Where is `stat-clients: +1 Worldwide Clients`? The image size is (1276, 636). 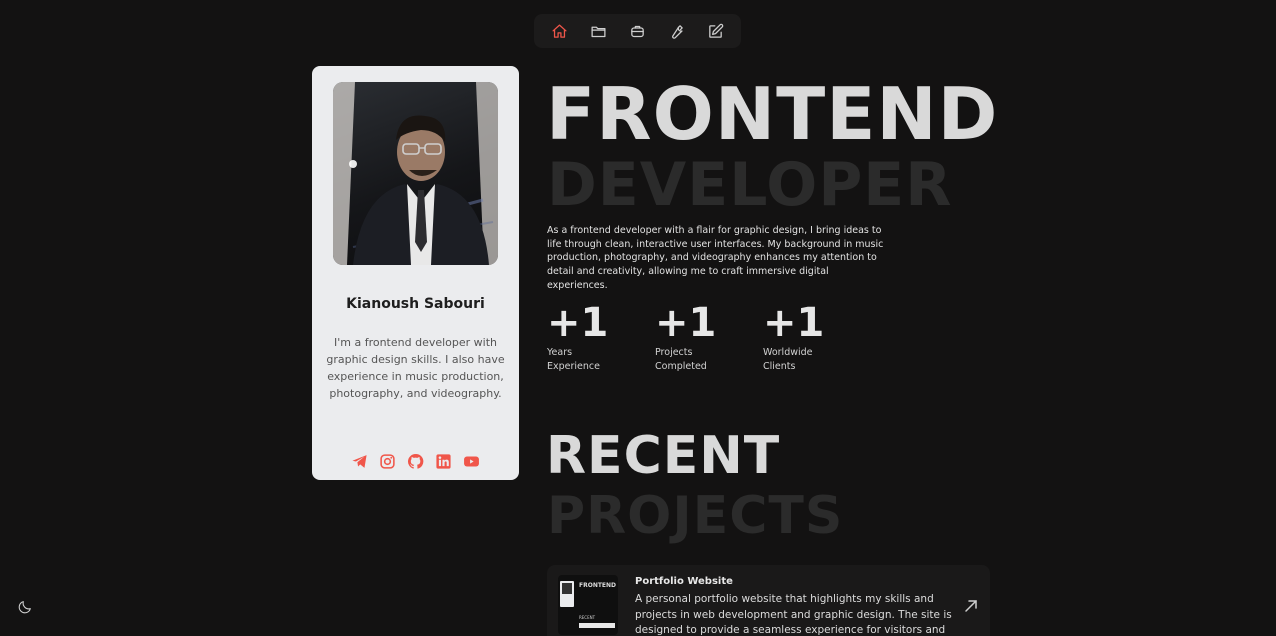 stat-clients: +1 Worldwide Clients is located at coordinates (817, 336).